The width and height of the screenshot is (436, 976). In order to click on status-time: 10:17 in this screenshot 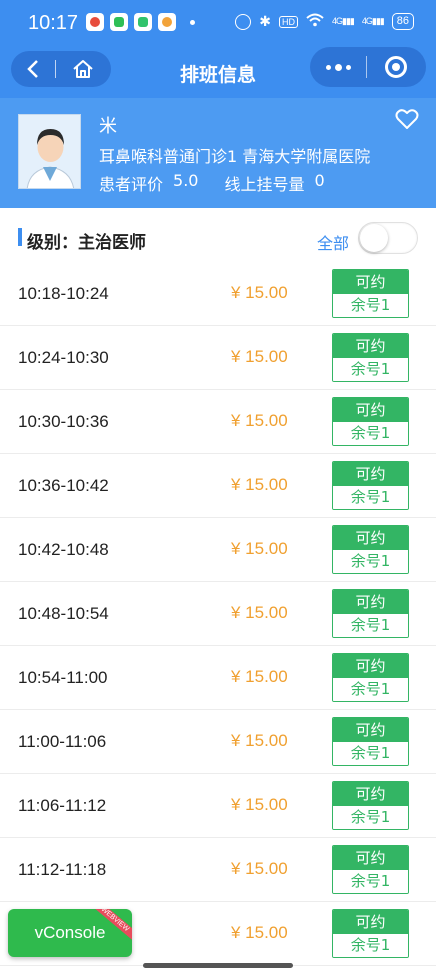, I will do `click(53, 23)`.